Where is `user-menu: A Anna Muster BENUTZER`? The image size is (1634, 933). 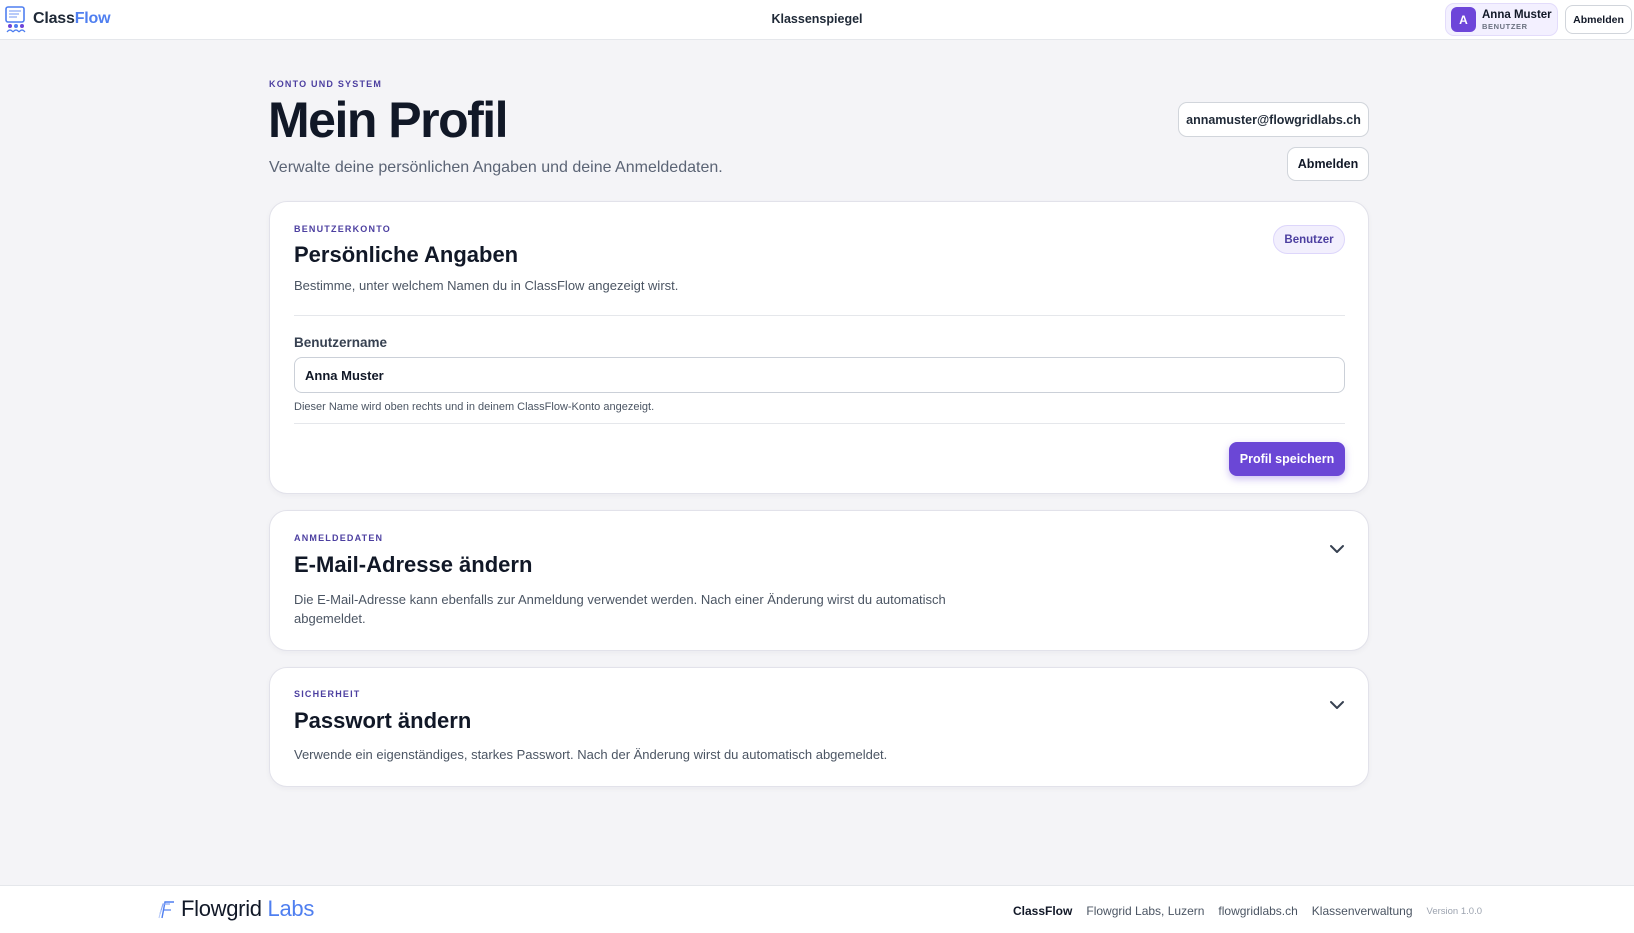 user-menu: A Anna Muster BENUTZER is located at coordinates (1501, 19).